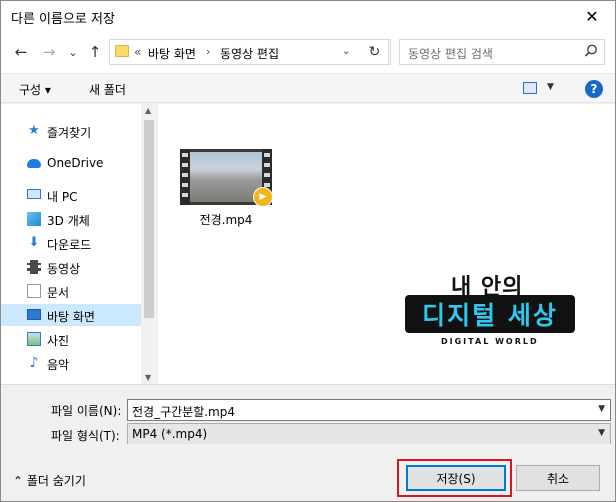 This screenshot has width=616, height=502. Describe the element at coordinates (594, 89) in the screenshot. I see `help-icon: ?` at that location.